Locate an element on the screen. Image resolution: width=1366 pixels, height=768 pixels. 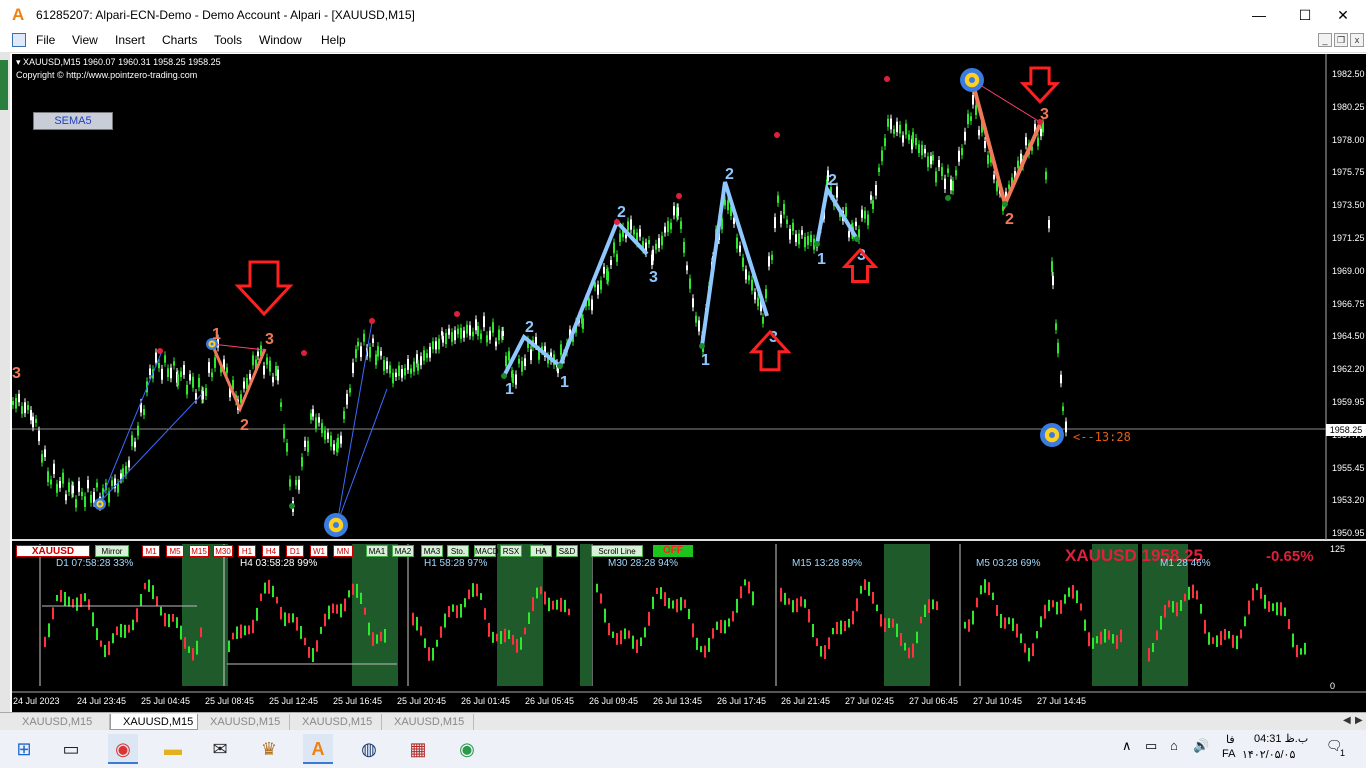
timeframe-button-m5: M5 is located at coordinates (175, 551).